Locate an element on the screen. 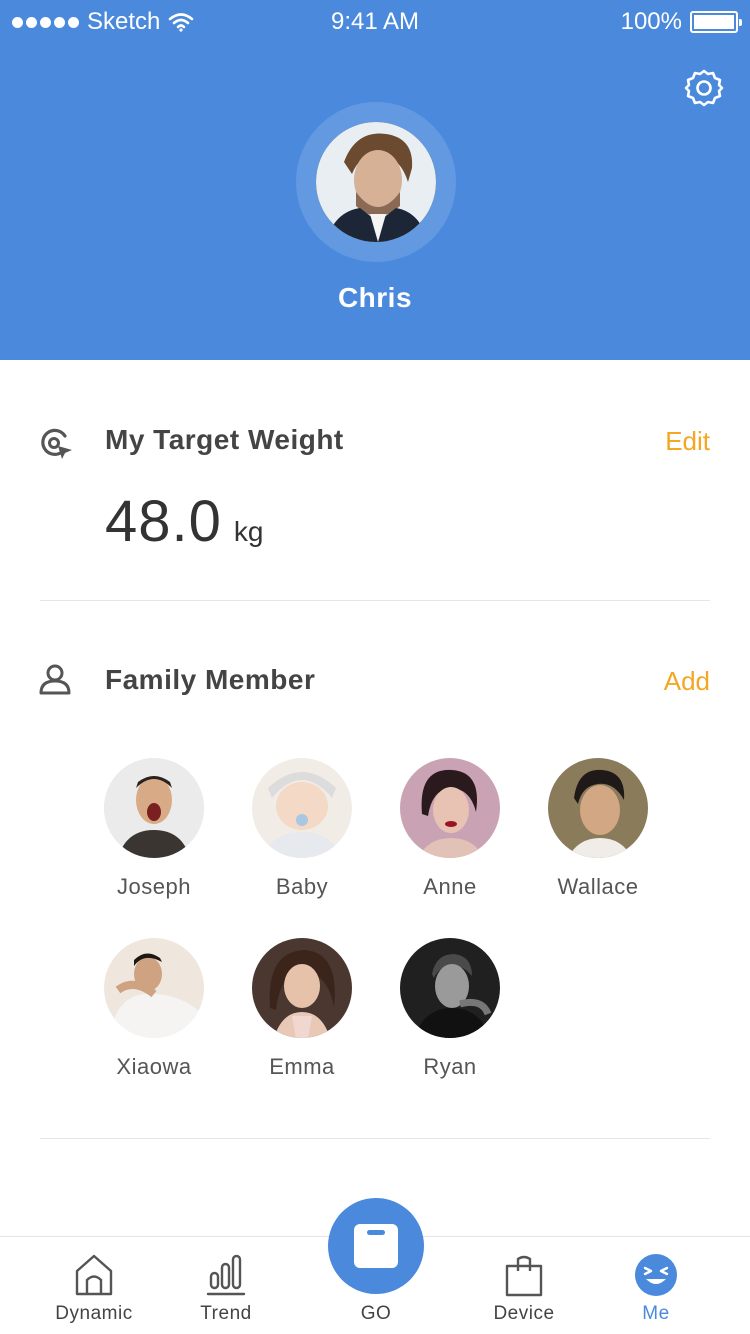 The height and width of the screenshot is (1334, 750). battery-percent: 100% is located at coordinates (651, 21).